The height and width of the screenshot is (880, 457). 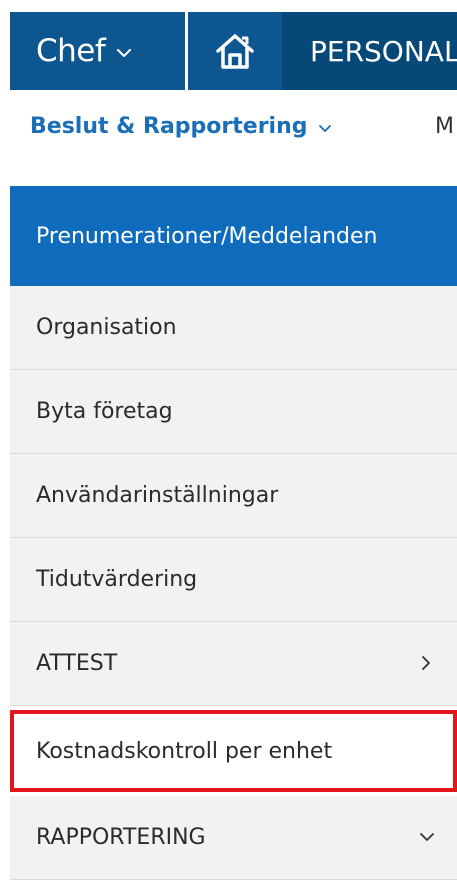 What do you see at coordinates (121, 837) in the screenshot?
I see `menu-item-label: RAPPORTERING` at bounding box center [121, 837].